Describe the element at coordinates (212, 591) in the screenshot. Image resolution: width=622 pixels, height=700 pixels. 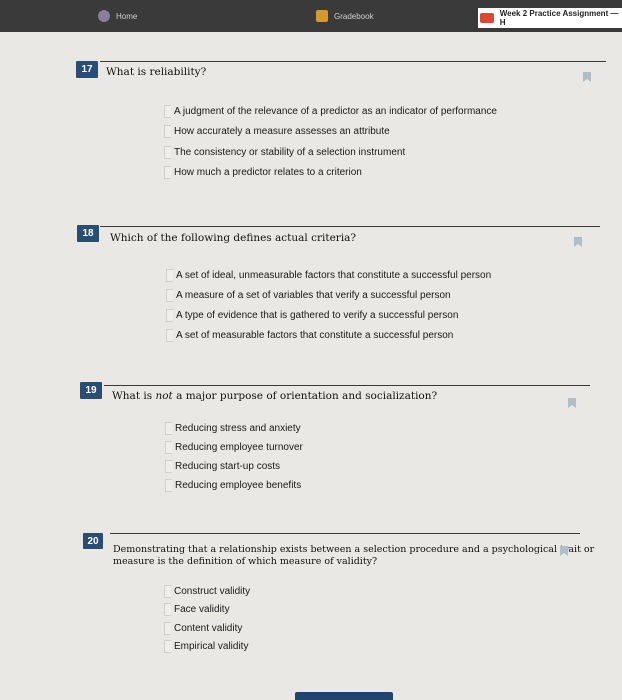
I see `option-label: Construct validity` at that location.